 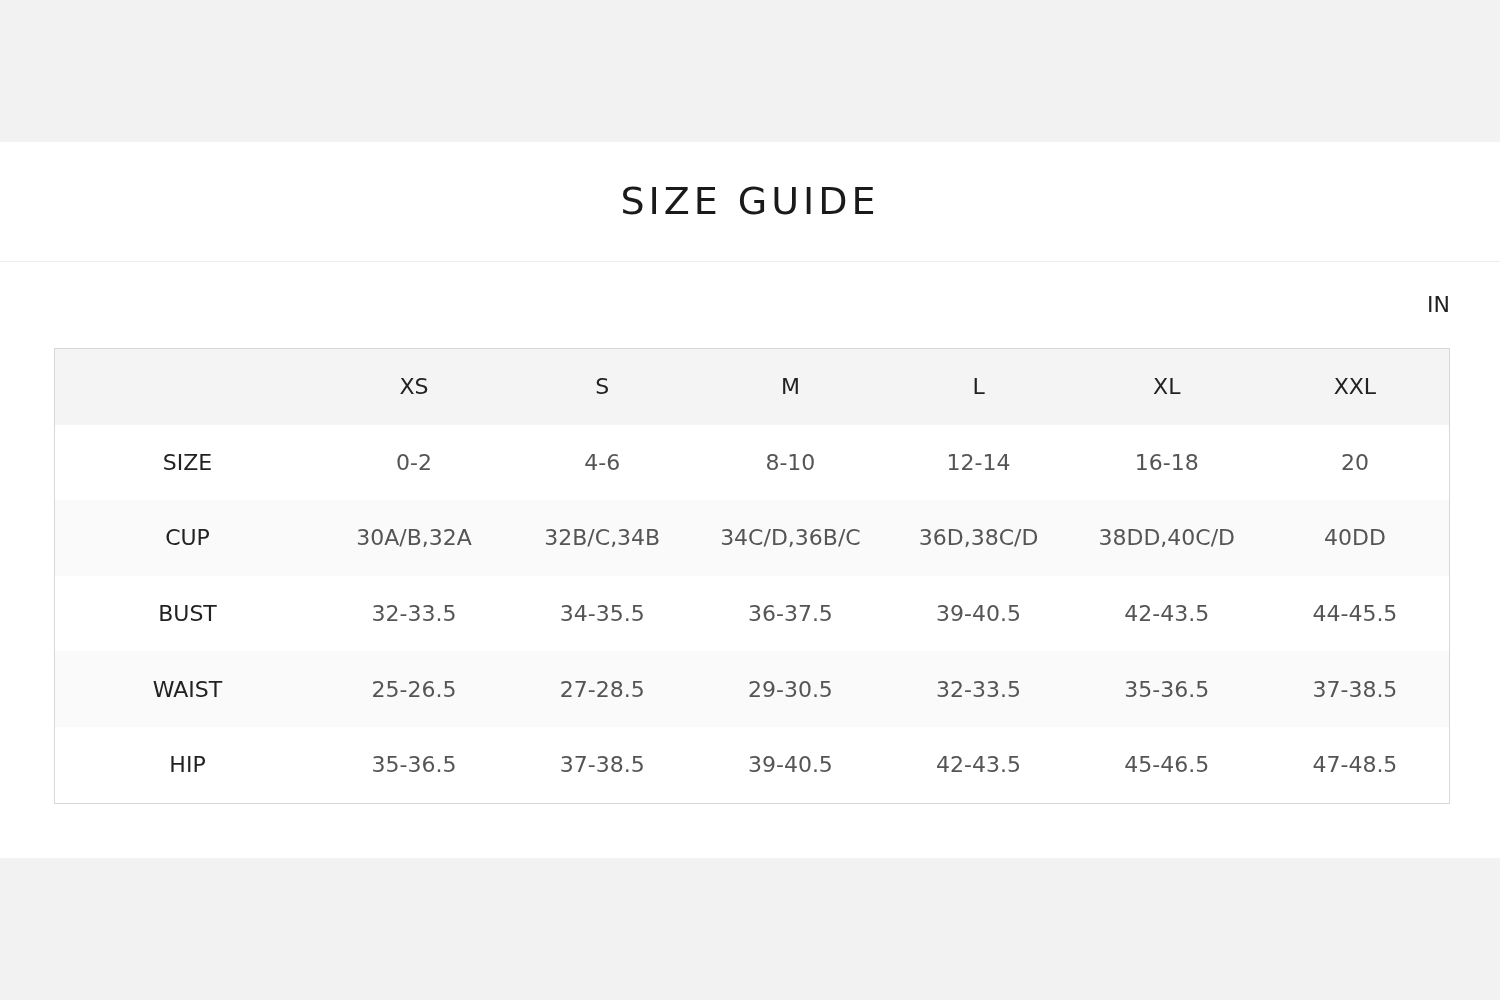 I want to click on page-title: SIZE GUIDE, so click(x=750, y=201).